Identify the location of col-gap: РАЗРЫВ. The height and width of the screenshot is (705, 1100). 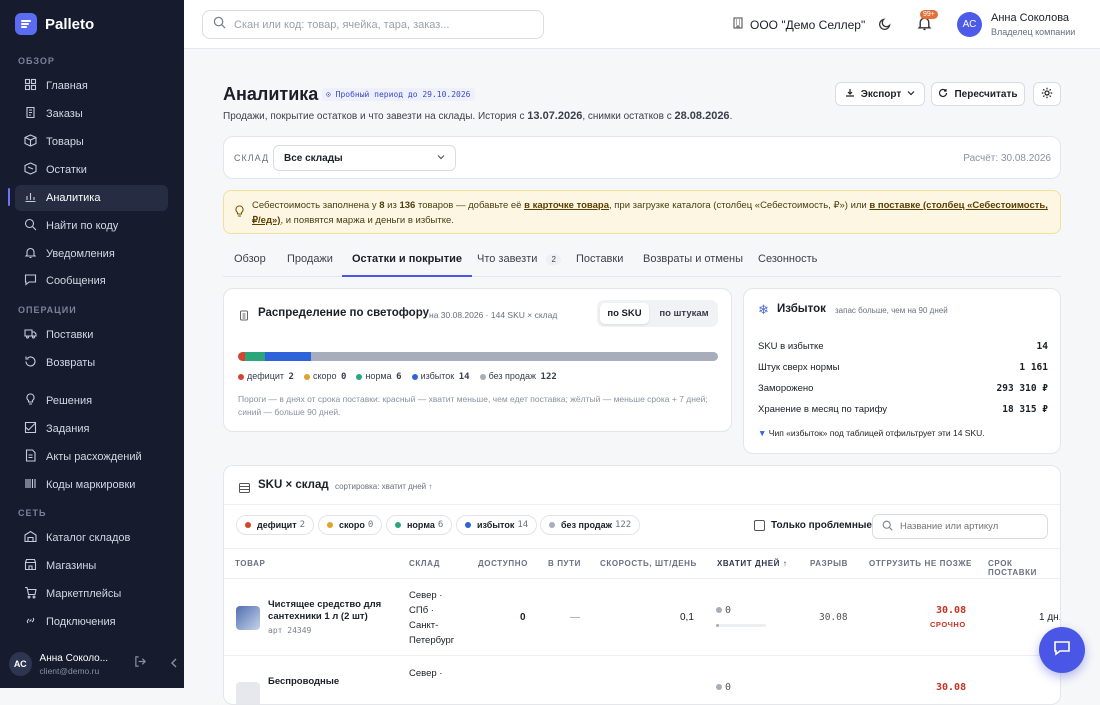
(829, 563).